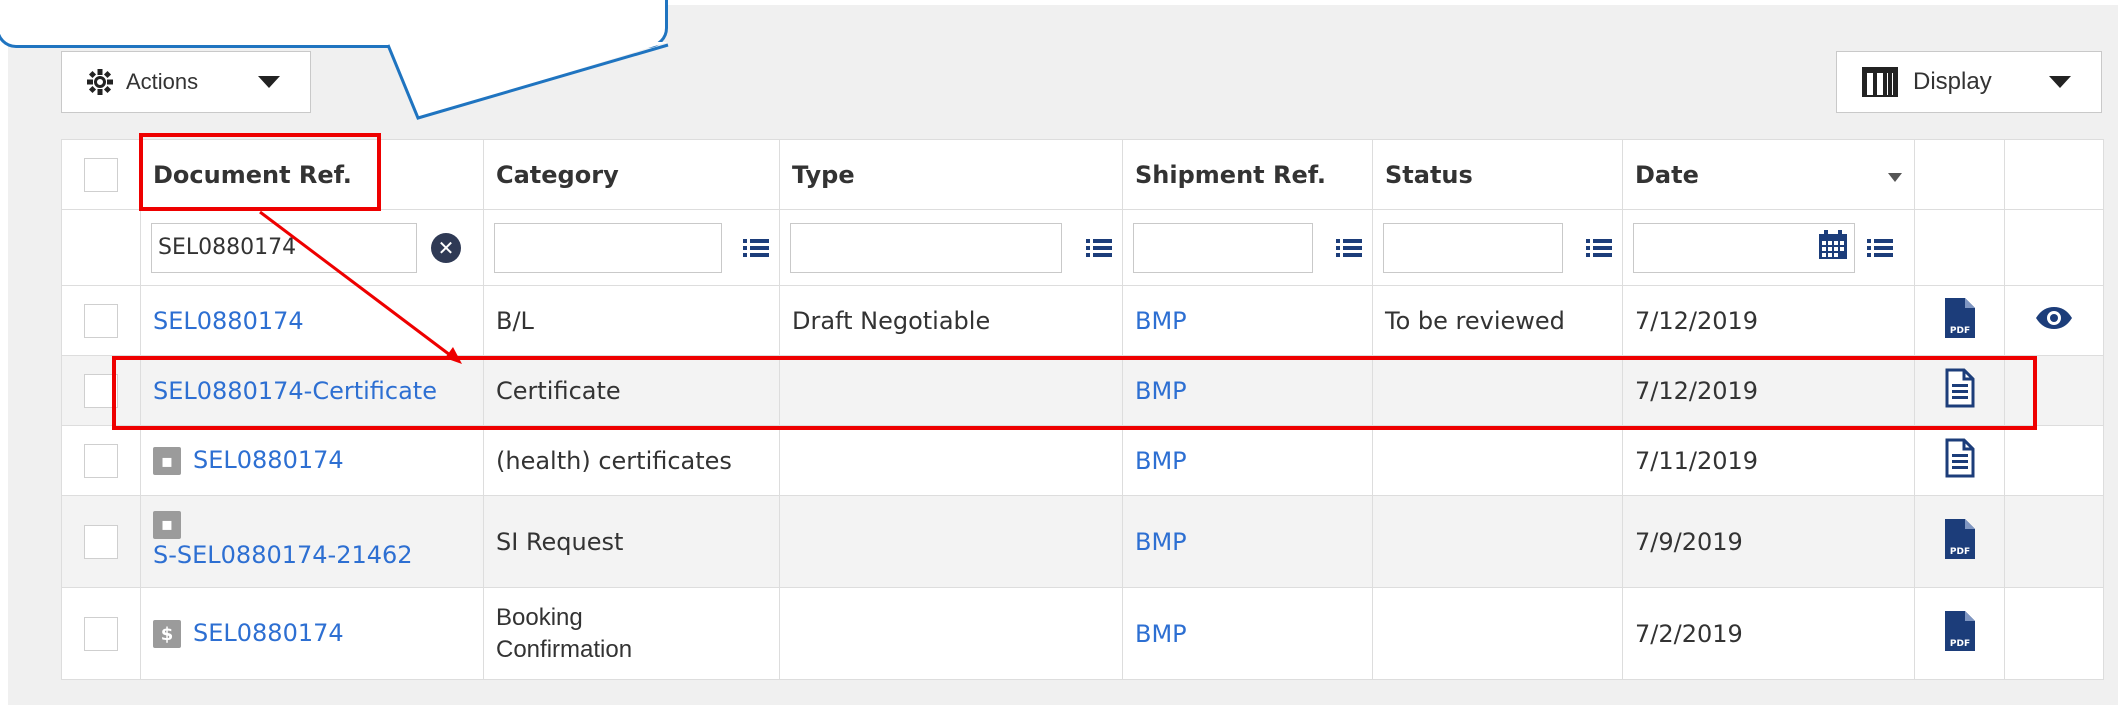 This screenshot has width=2124, height=708. I want to click on select-all-checkbox, so click(101, 174).